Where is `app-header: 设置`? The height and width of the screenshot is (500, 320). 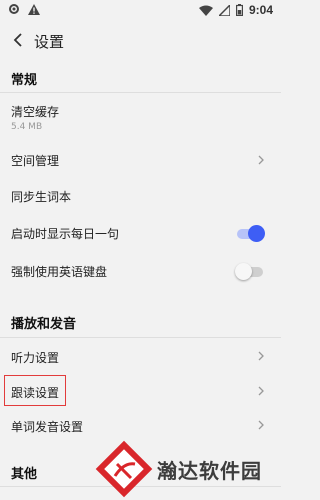 app-header: 设置 is located at coordinates (140, 41).